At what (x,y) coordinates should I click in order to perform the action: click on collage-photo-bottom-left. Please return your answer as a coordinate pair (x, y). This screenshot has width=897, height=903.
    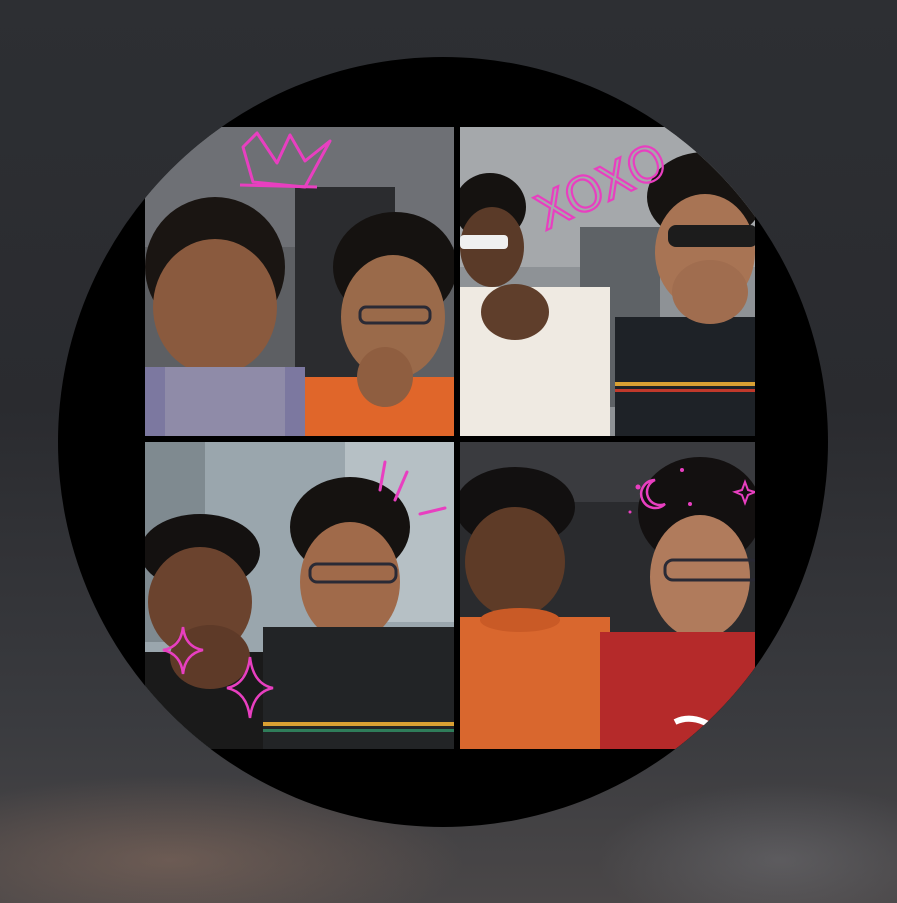
    Looking at the image, I should click on (299, 595).